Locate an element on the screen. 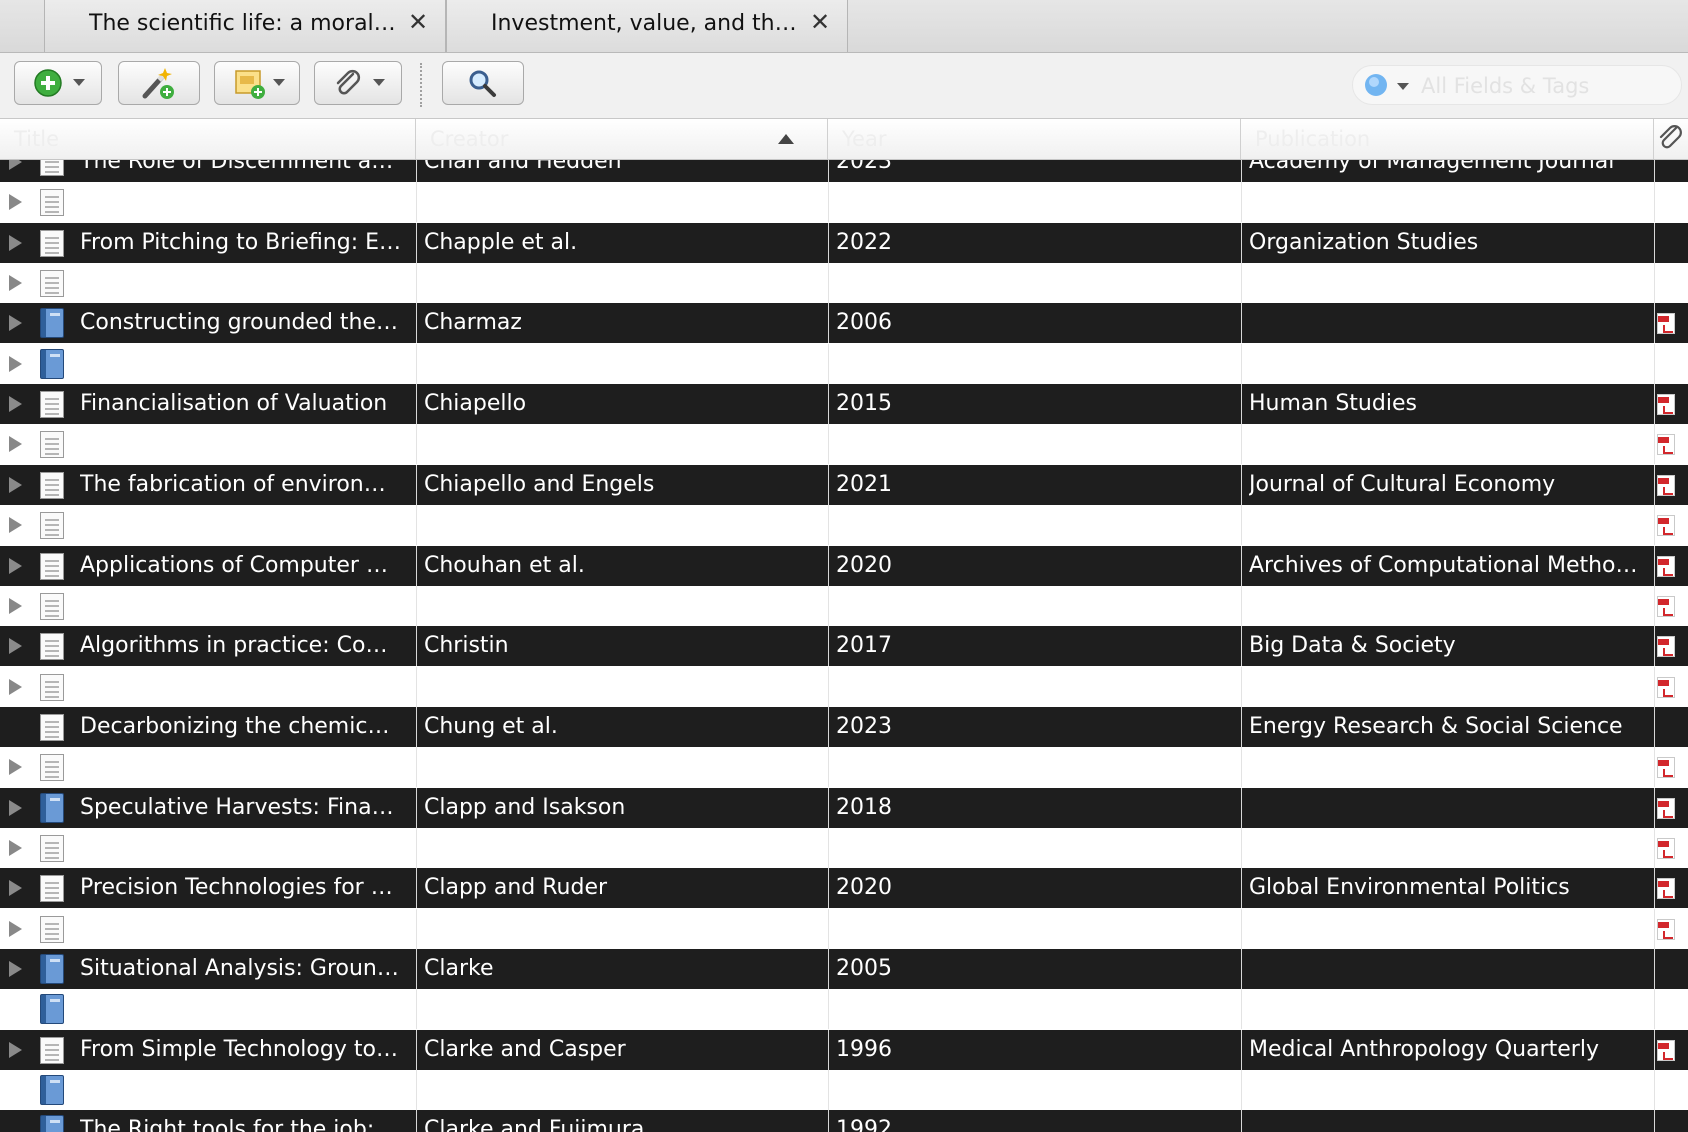 The height and width of the screenshot is (1132, 1688). search-icon is located at coordinates (1386, 85).